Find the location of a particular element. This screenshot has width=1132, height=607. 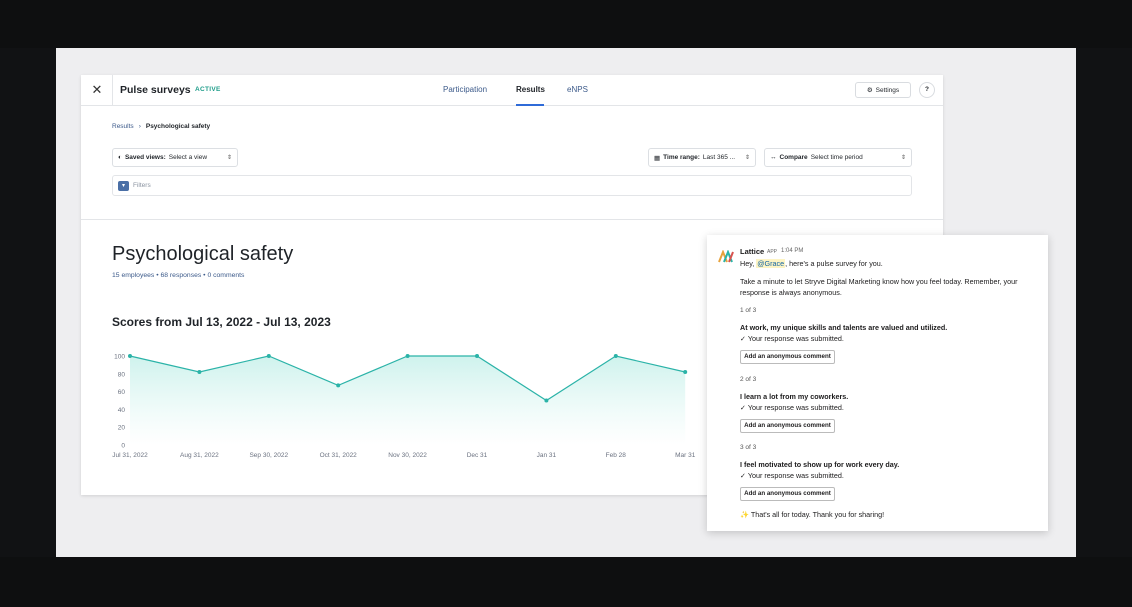

x-tick-label: Dec 31 is located at coordinates (477, 455).